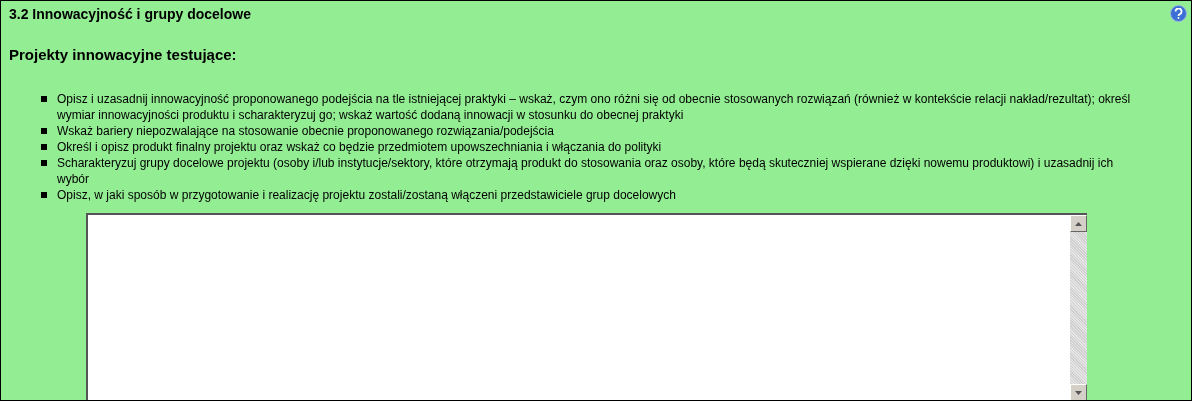 This screenshot has height=401, width=1192. I want to click on instruction-text: Opisz i uzasadnij innowacyjność proponowanego podejścia na tle istniejącej praktyki – wskaż, czym ono różni się od obecnie stosowanych rozwiązań (również w kontekście relacji nakład/rezultat); określ wymiar innowacyjności produktu i scharakteryzuj go; wskaż wartość dodaną innowacji w stosunku do obecnej praktyki, so click(594, 107).